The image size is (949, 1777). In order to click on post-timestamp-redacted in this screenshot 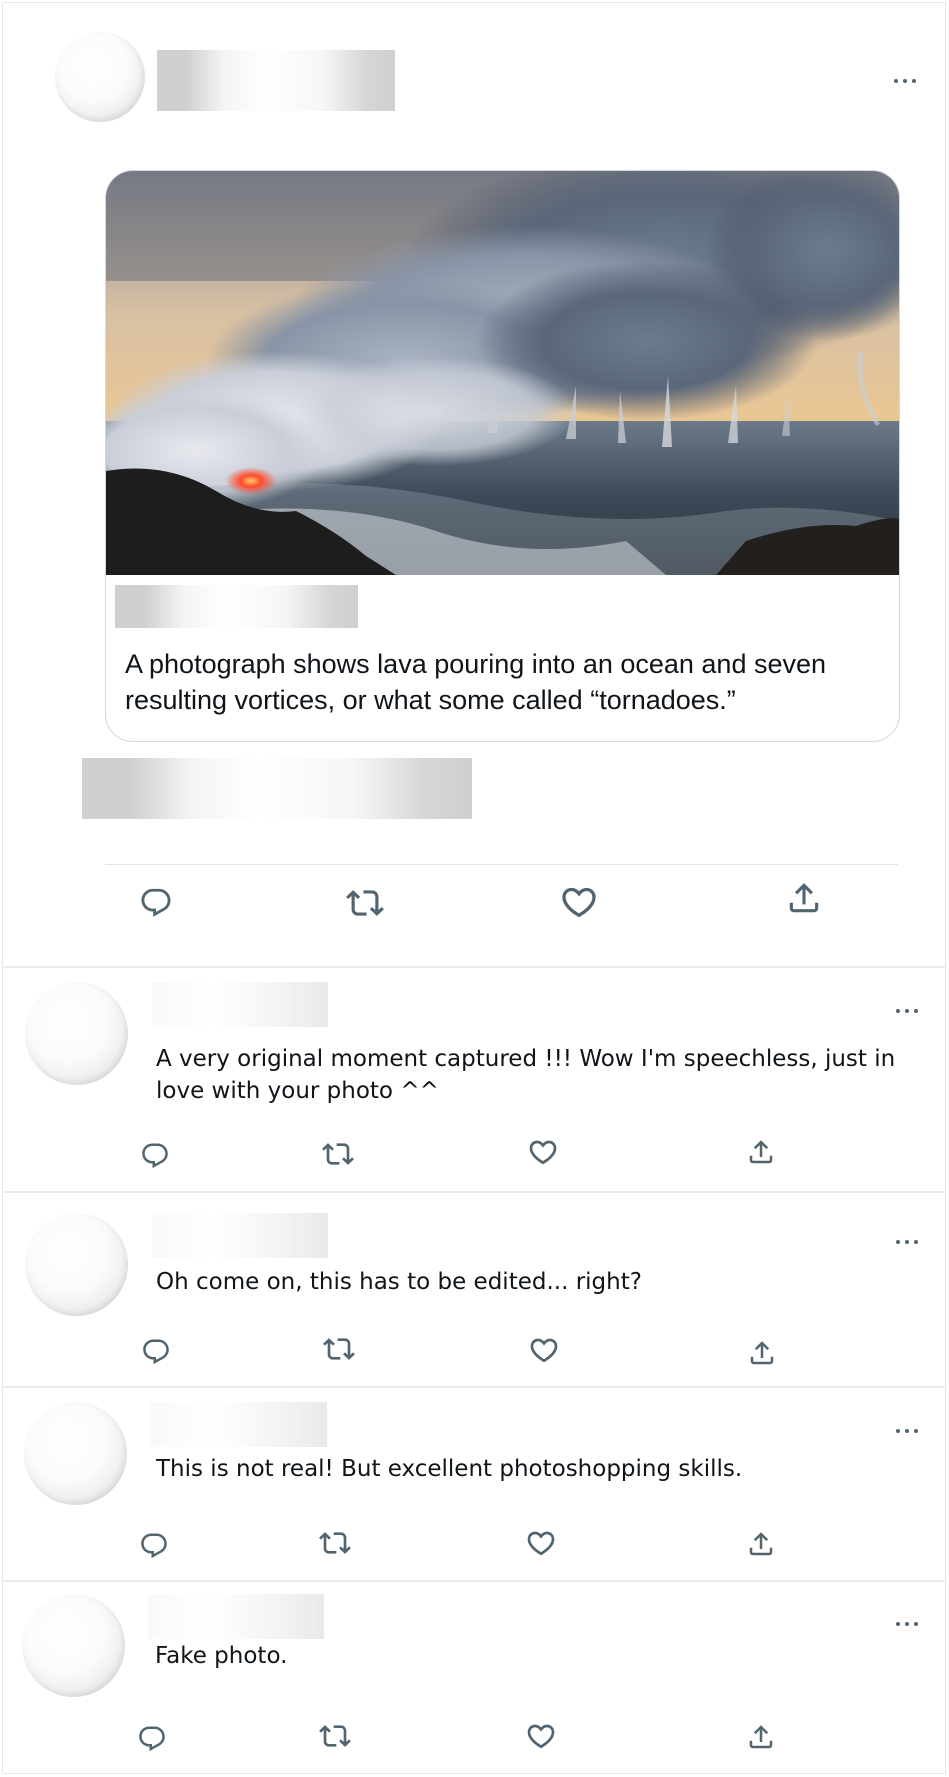, I will do `click(277, 788)`.